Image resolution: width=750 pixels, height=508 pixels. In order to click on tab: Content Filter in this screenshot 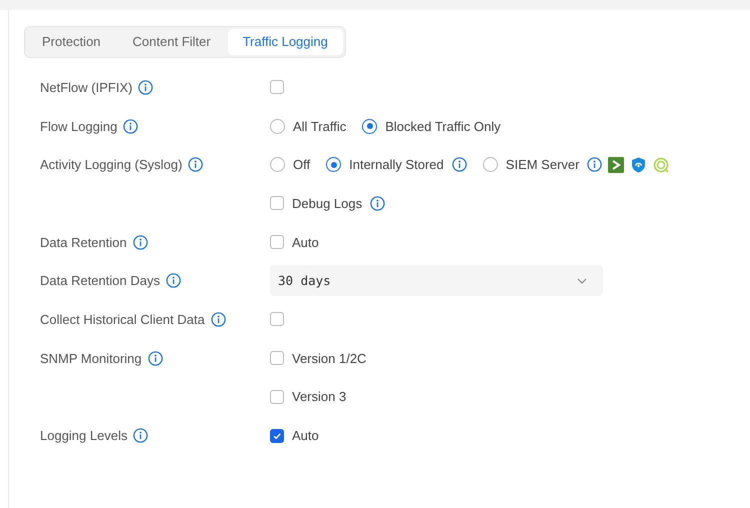, I will do `click(172, 42)`.